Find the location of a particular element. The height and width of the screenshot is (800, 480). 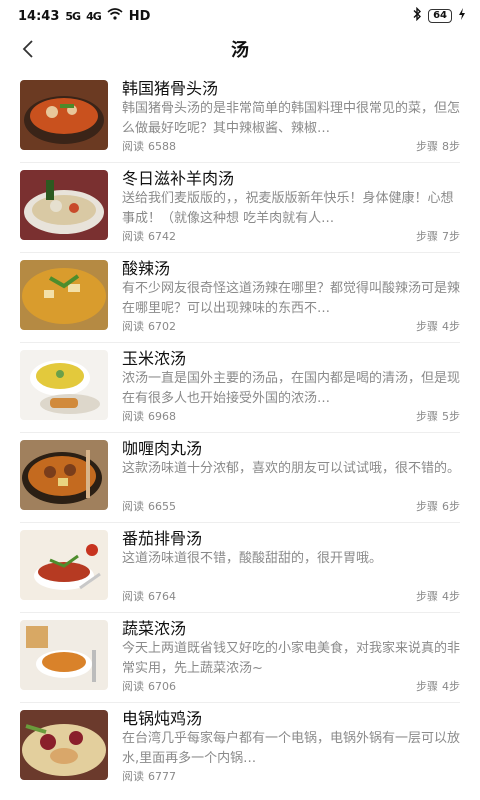

recipe-title: 番茄排骨汤 is located at coordinates (162, 538).